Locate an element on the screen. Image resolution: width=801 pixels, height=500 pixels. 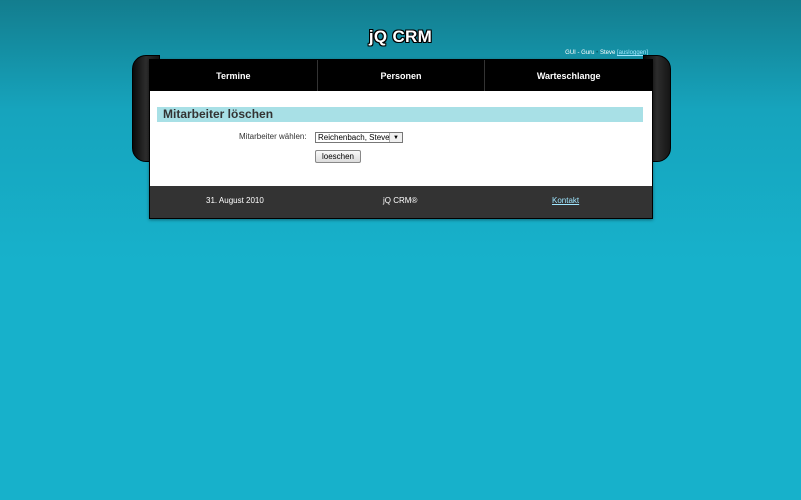
nav-item-personen: Personen is located at coordinates (402, 75).